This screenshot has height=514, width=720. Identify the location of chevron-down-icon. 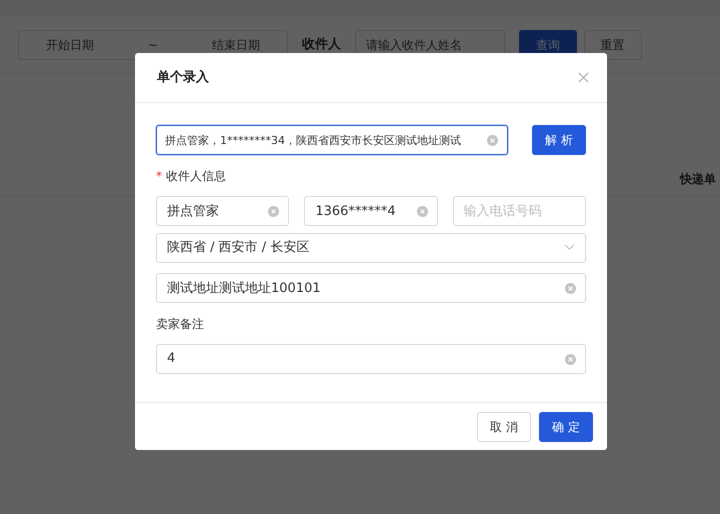
(569, 247).